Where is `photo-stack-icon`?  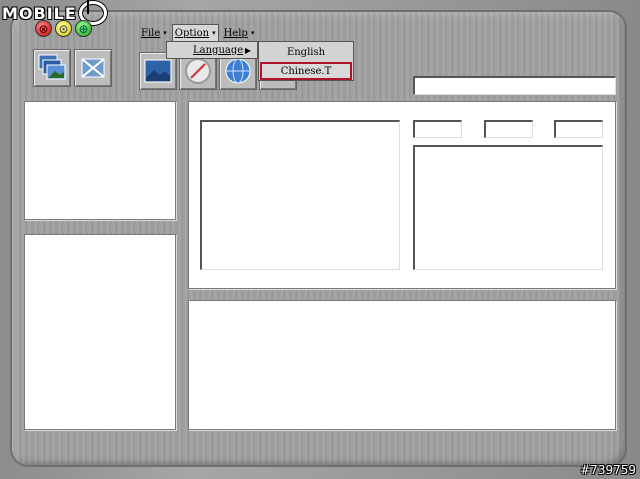
photo-stack-icon is located at coordinates (52, 67).